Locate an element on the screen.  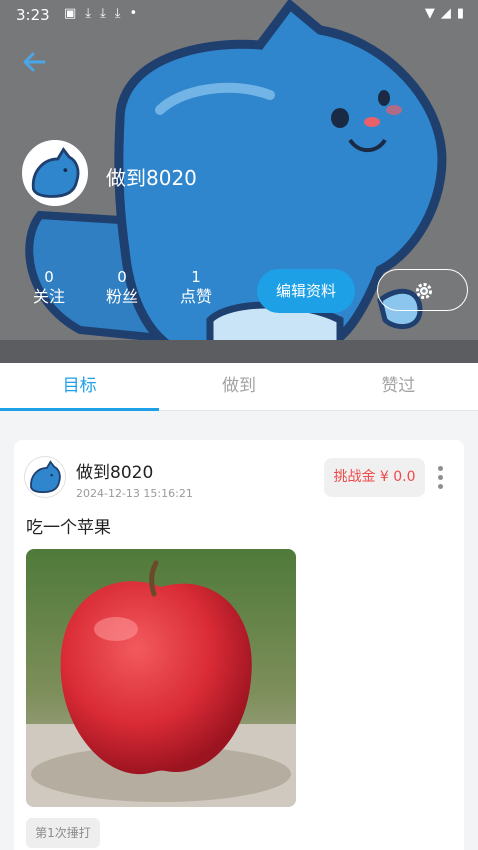
wifi-icon: ▼ is located at coordinates (429, 13).